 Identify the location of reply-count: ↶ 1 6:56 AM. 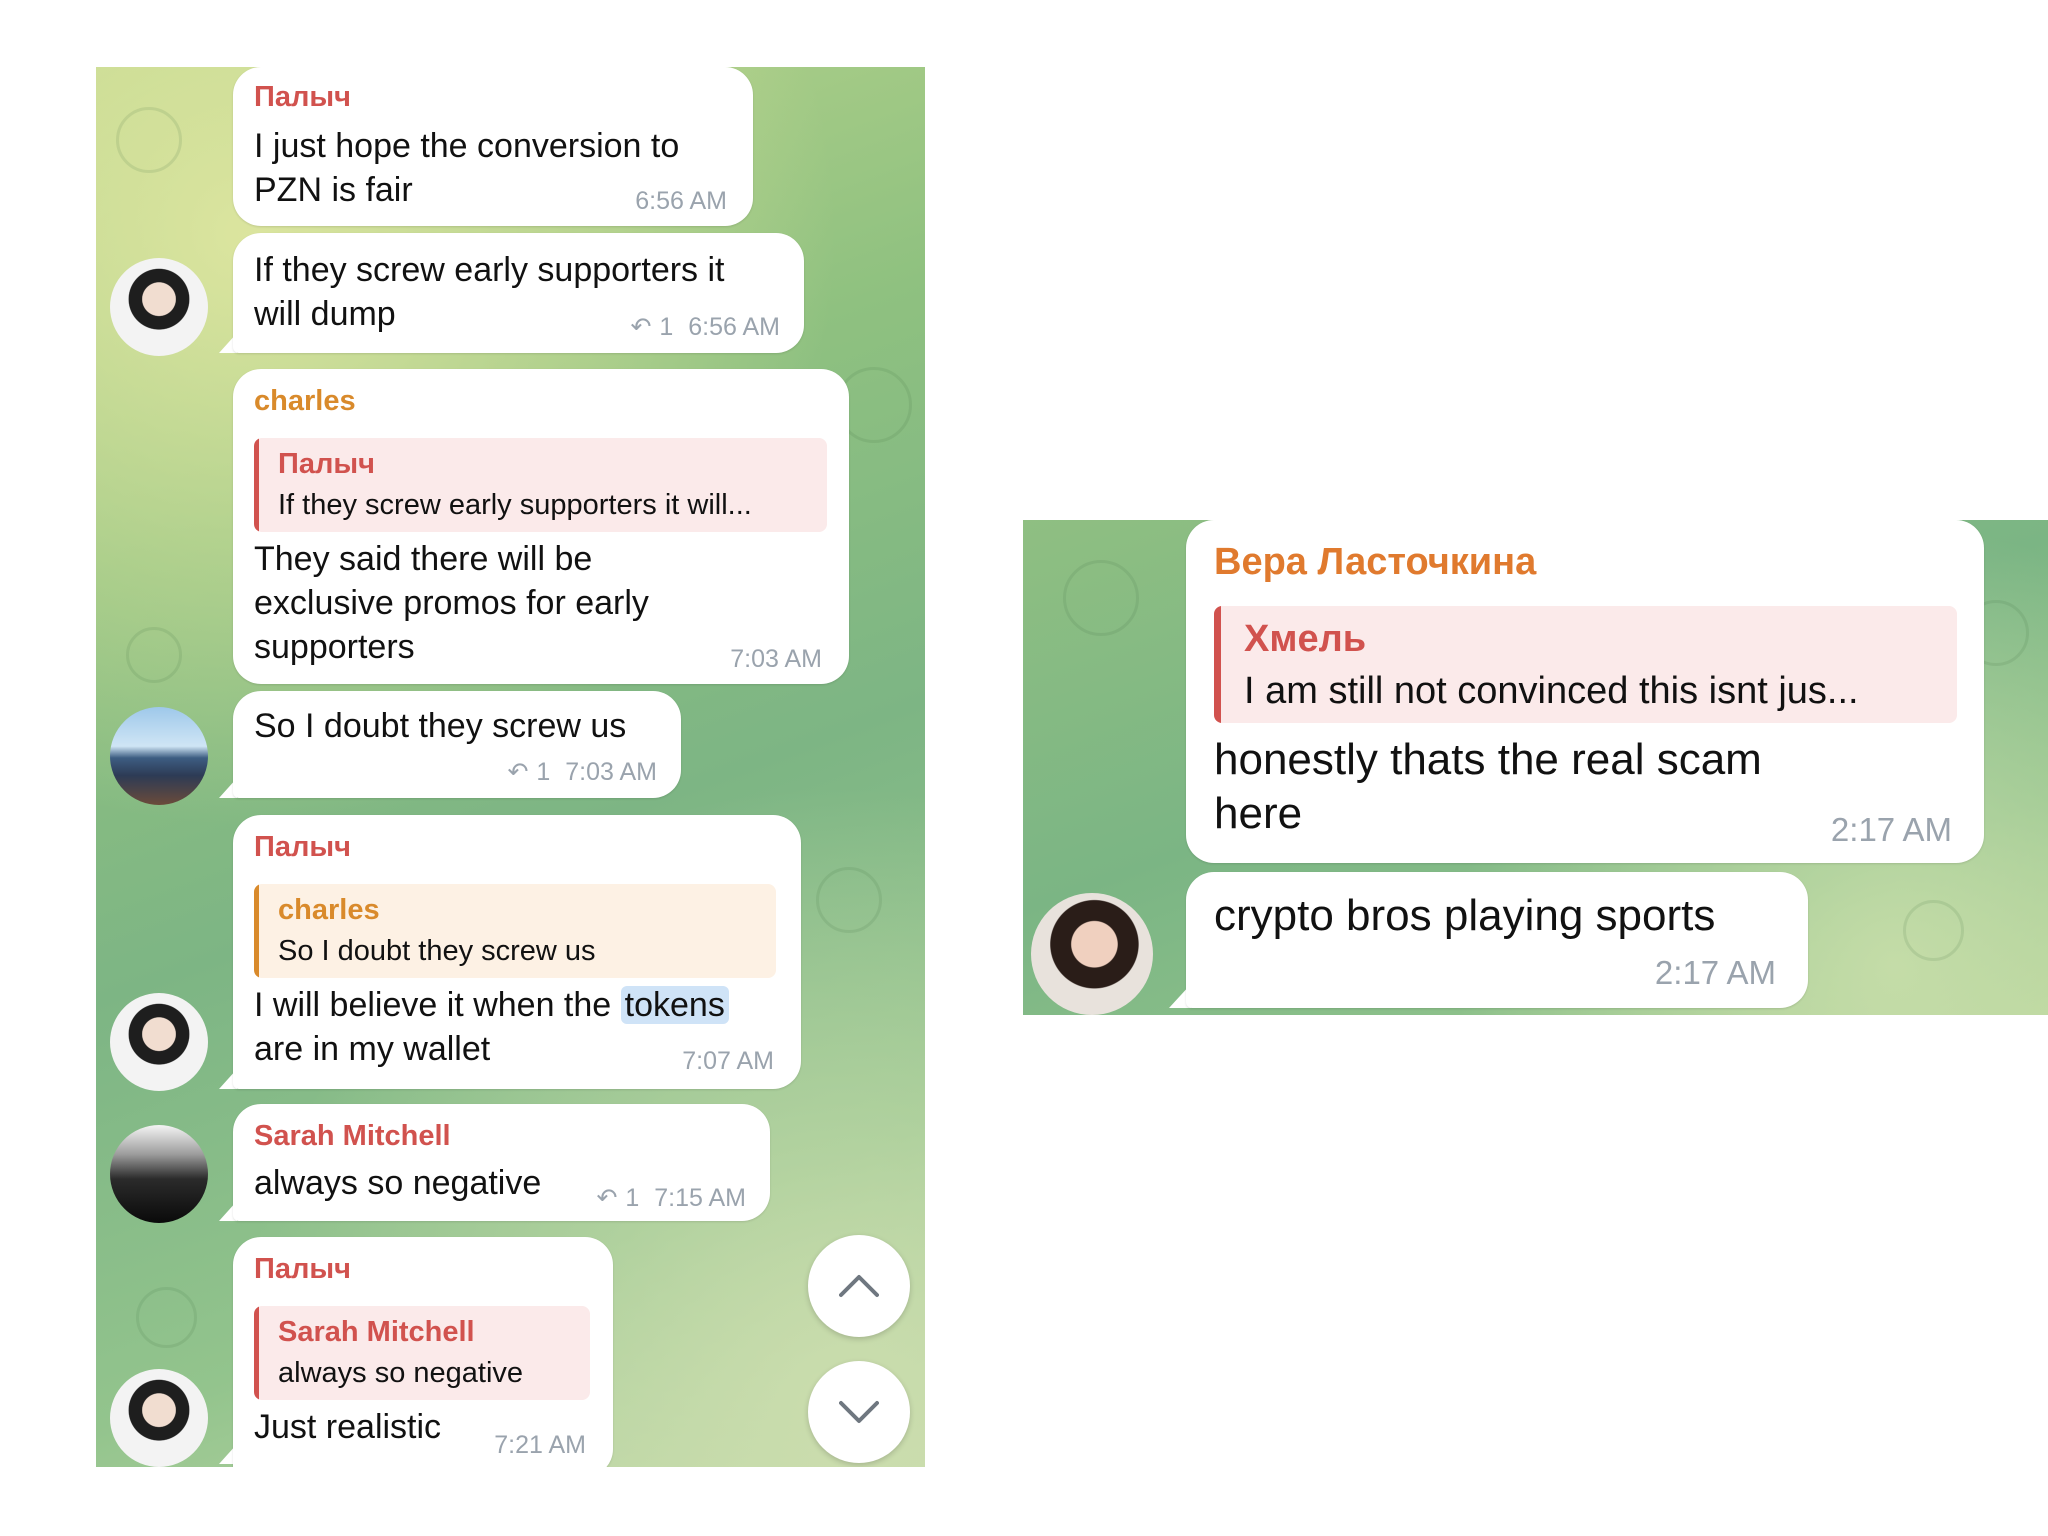
(705, 327).